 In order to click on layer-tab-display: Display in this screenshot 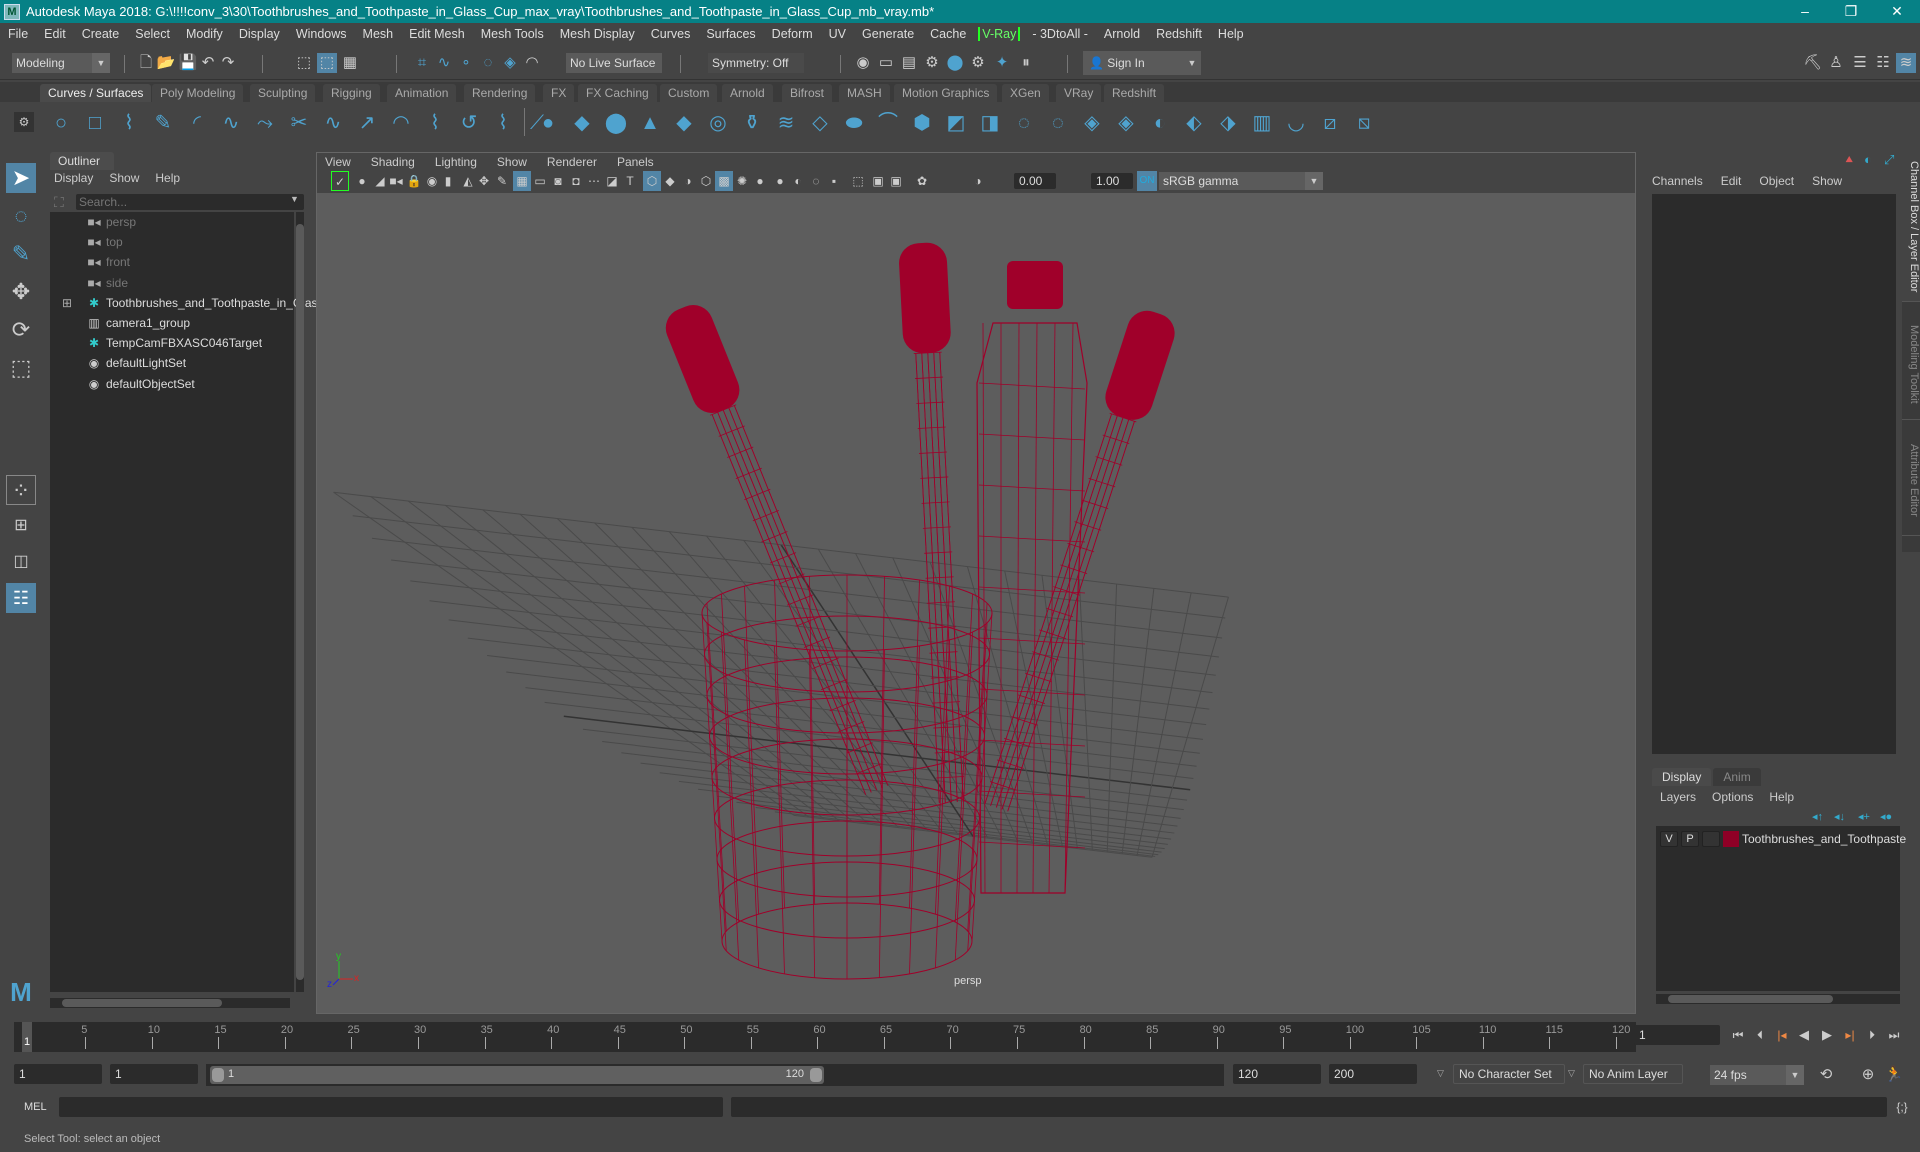, I will do `click(1682, 777)`.